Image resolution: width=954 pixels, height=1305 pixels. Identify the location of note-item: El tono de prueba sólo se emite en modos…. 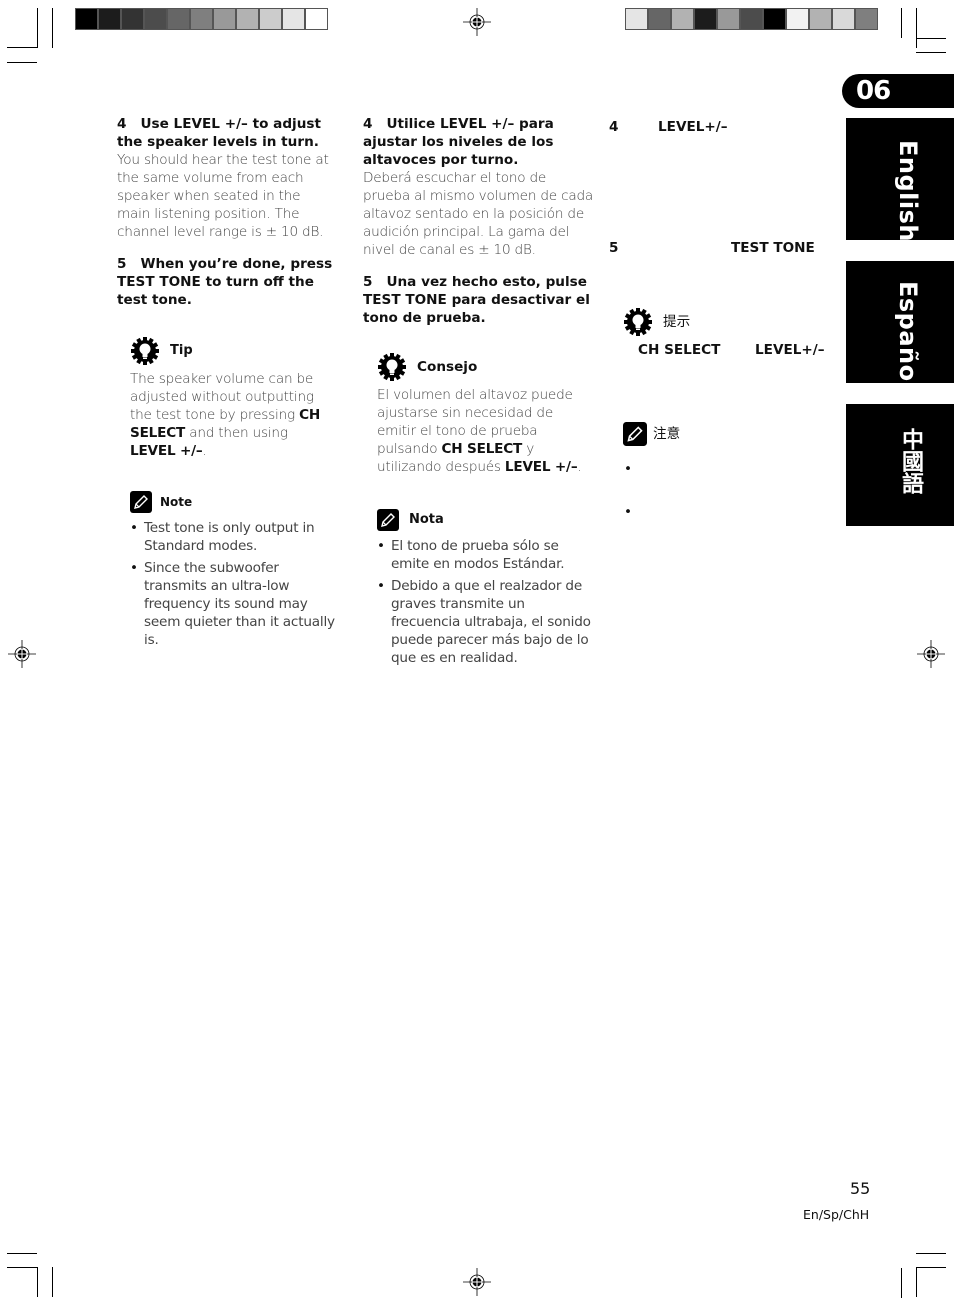
(484, 555).